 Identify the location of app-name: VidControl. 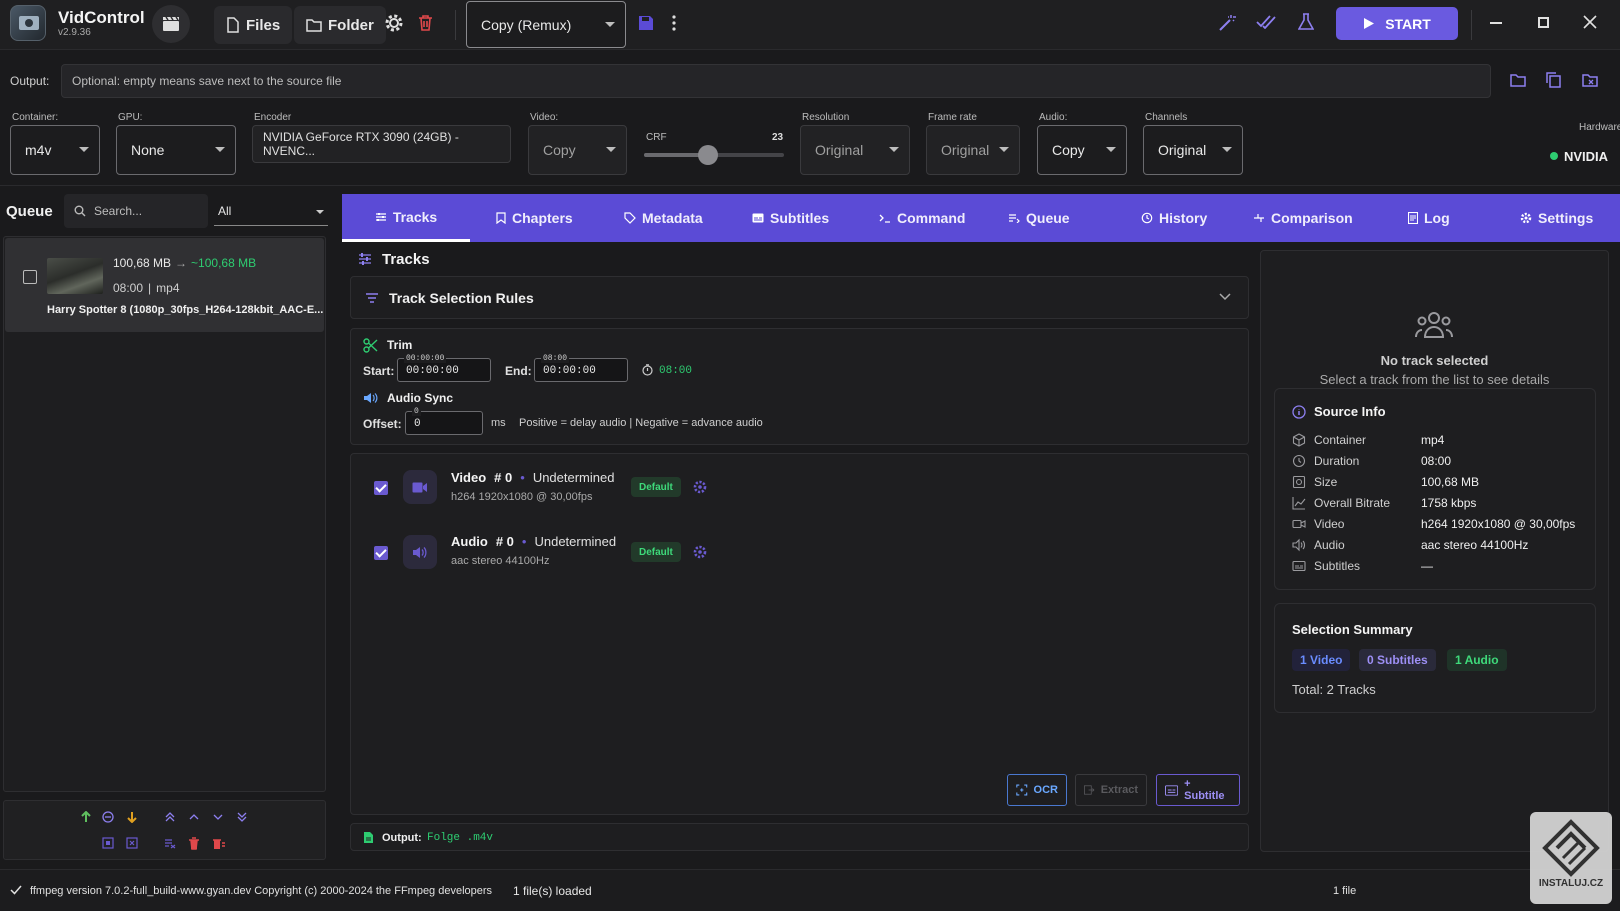
(101, 17).